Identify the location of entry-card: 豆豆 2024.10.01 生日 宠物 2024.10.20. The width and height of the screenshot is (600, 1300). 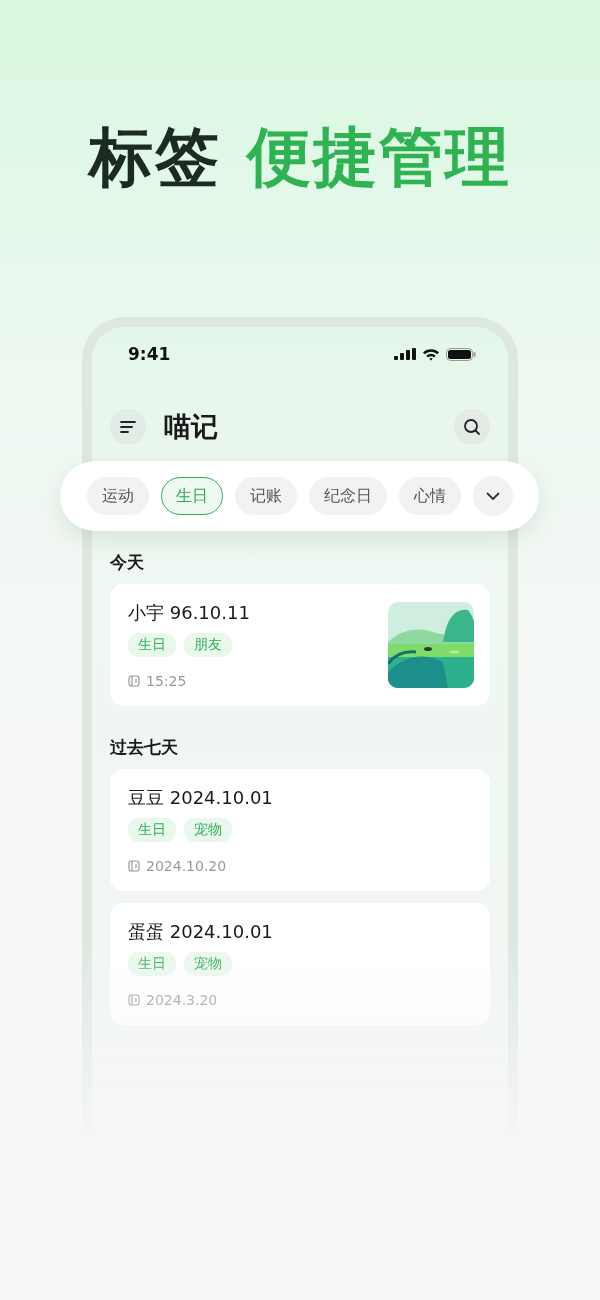
(300, 830).